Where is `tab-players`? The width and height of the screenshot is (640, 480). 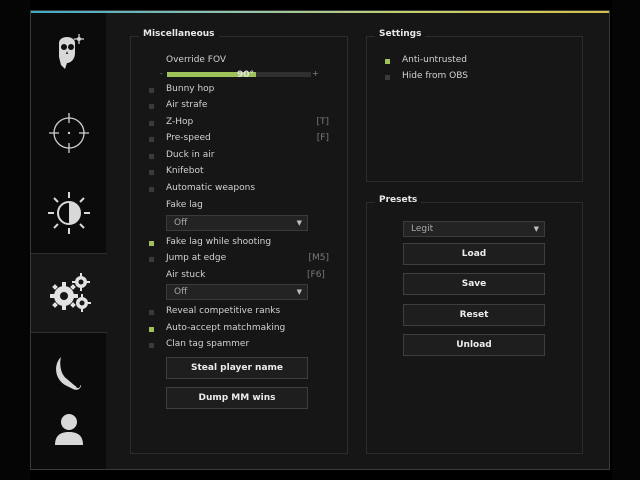 tab-players is located at coordinates (68, 429).